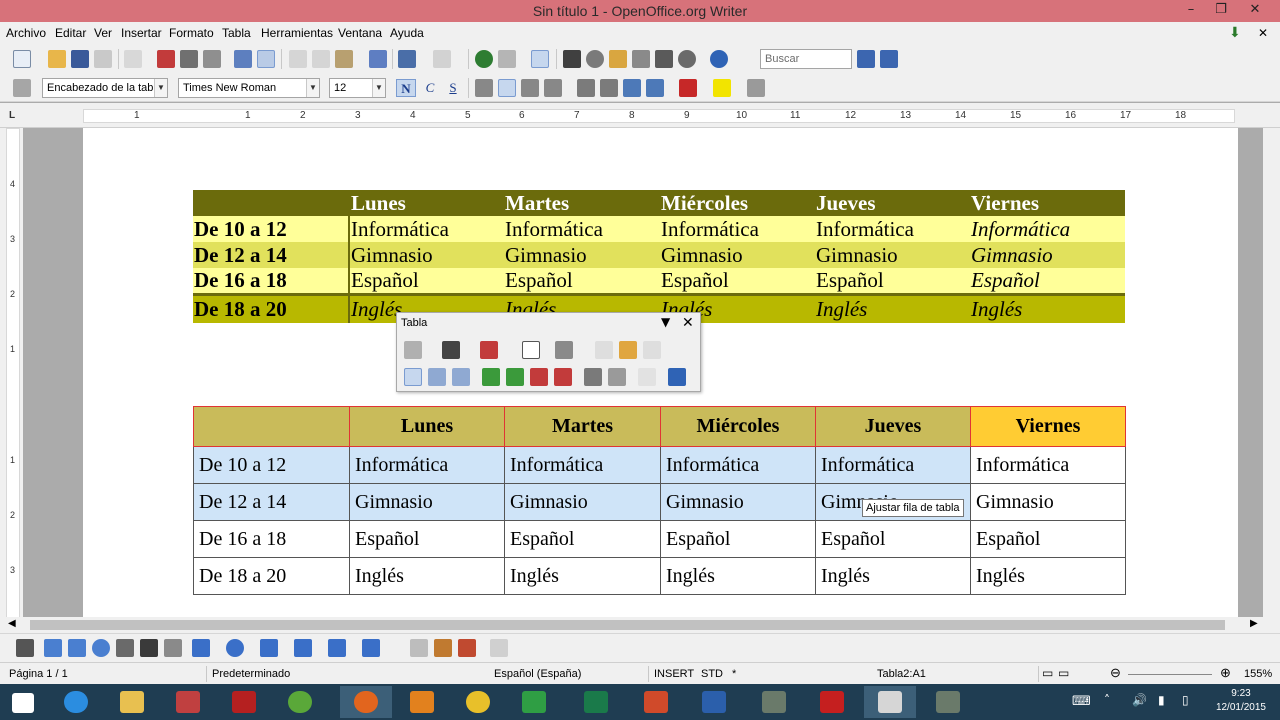 The width and height of the screenshot is (1280, 720). I want to click on paragraph-style-select: Encabezado de la tabl ▼, so click(105, 88).